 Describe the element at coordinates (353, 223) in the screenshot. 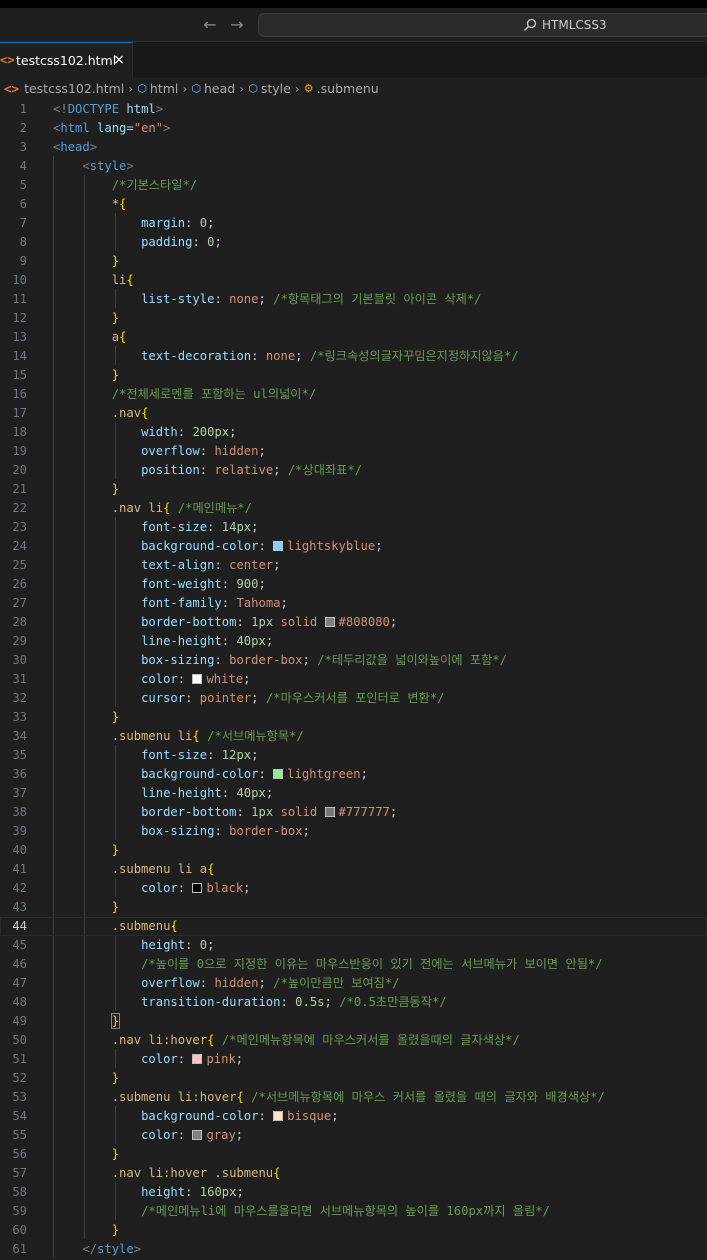

I see `code-line: 7 margin: 0;` at that location.